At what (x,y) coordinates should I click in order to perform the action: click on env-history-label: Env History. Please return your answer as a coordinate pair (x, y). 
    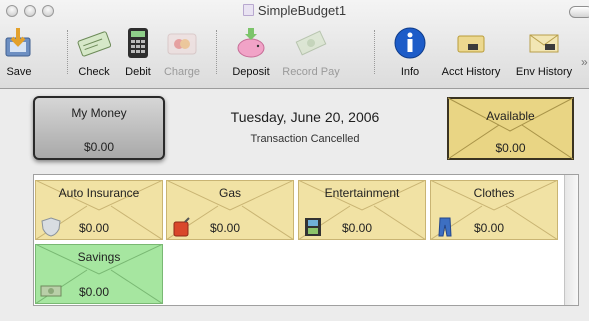
    Looking at the image, I should click on (544, 72).